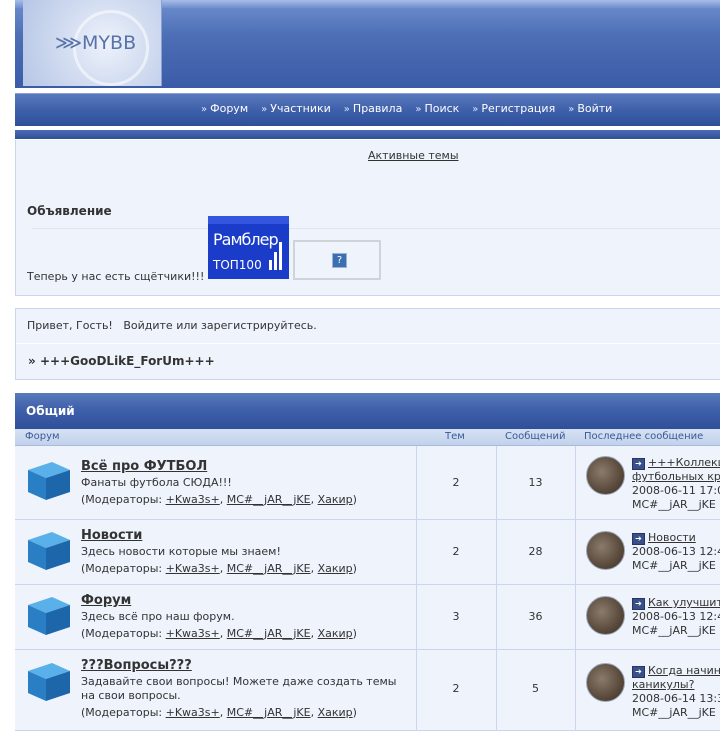 Image resolution: width=720 pixels, height=731 pixels. Describe the element at coordinates (50, 411) in the screenshot. I see `category-title: Общий` at that location.